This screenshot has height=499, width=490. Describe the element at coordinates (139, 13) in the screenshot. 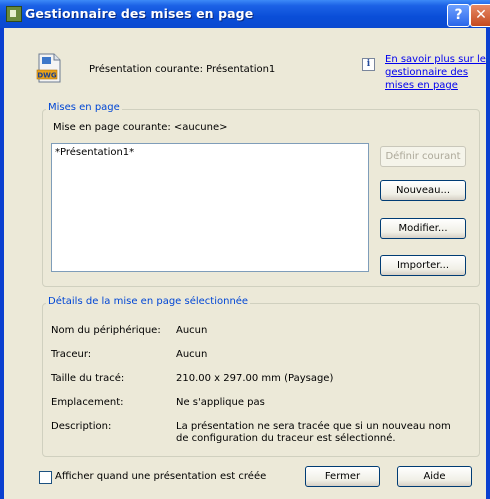

I see `dialog-title: Gestionnaire des mises en page` at that location.